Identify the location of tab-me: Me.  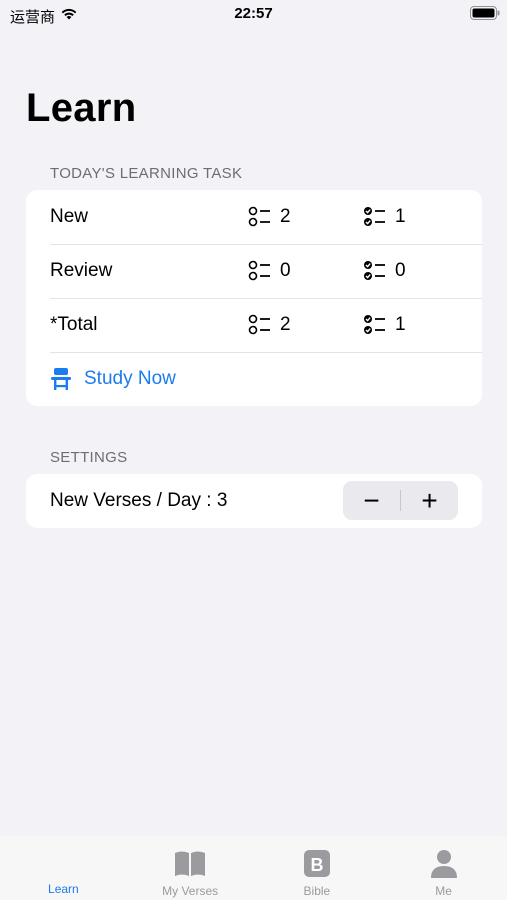
(443, 868).